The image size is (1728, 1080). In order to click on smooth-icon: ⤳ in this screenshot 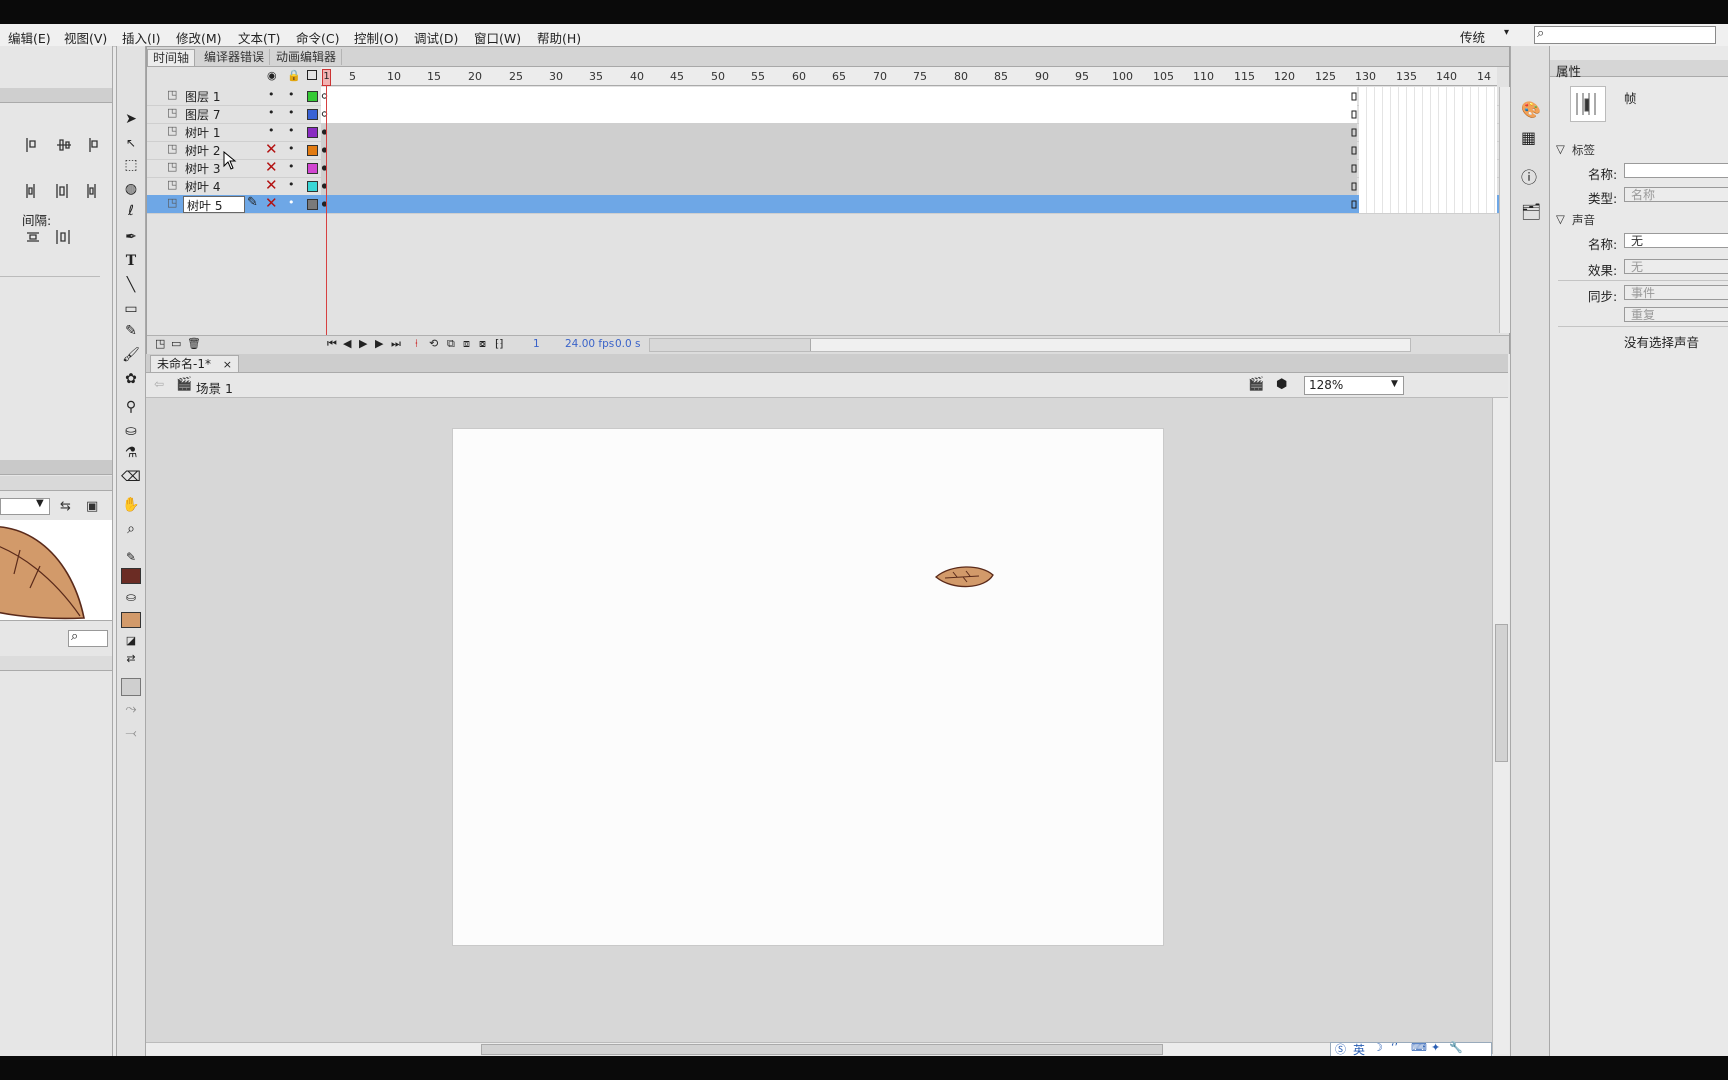, I will do `click(131, 709)`.